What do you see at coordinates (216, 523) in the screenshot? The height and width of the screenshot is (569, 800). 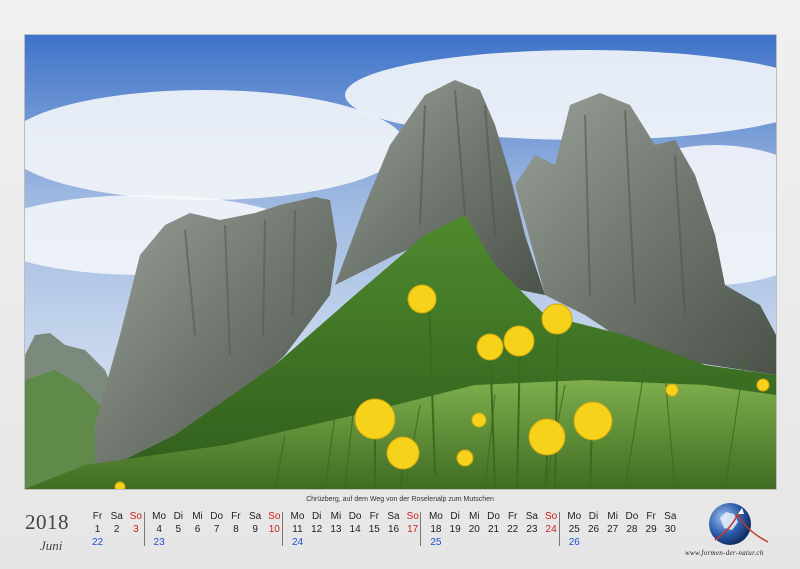 I see `day-cell: Do 7` at bounding box center [216, 523].